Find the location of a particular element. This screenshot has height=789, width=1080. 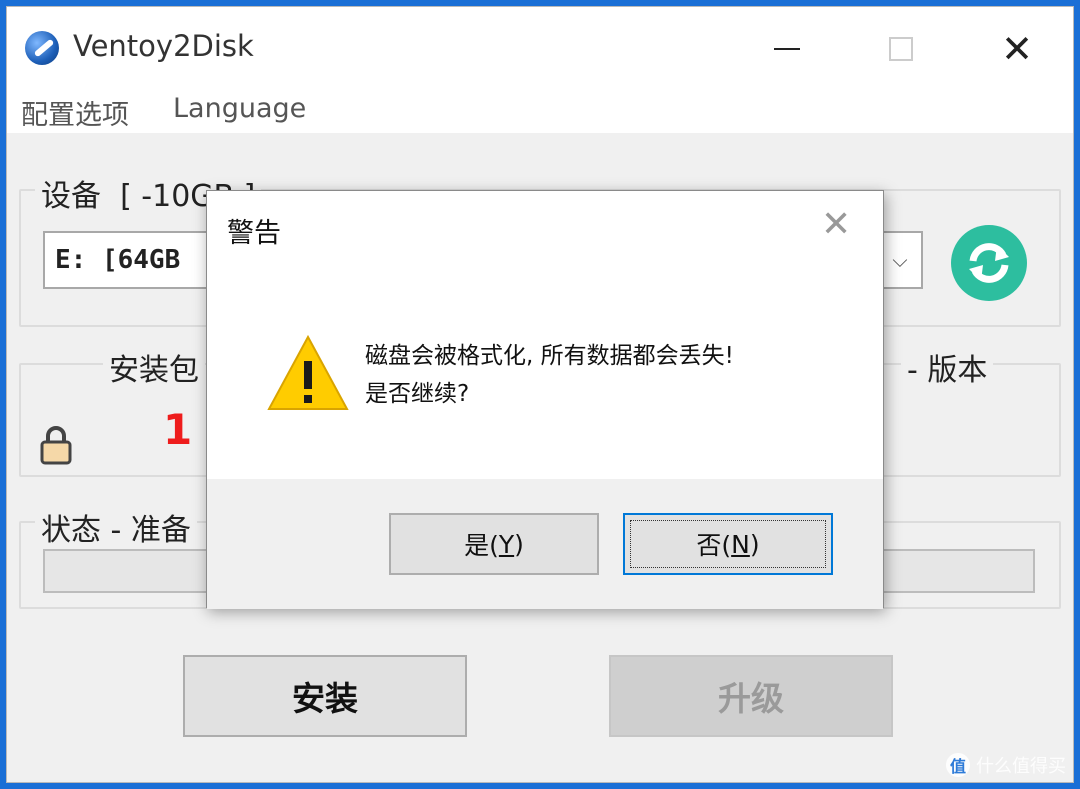

watermark: 值 什么值得买 is located at coordinates (1006, 765).